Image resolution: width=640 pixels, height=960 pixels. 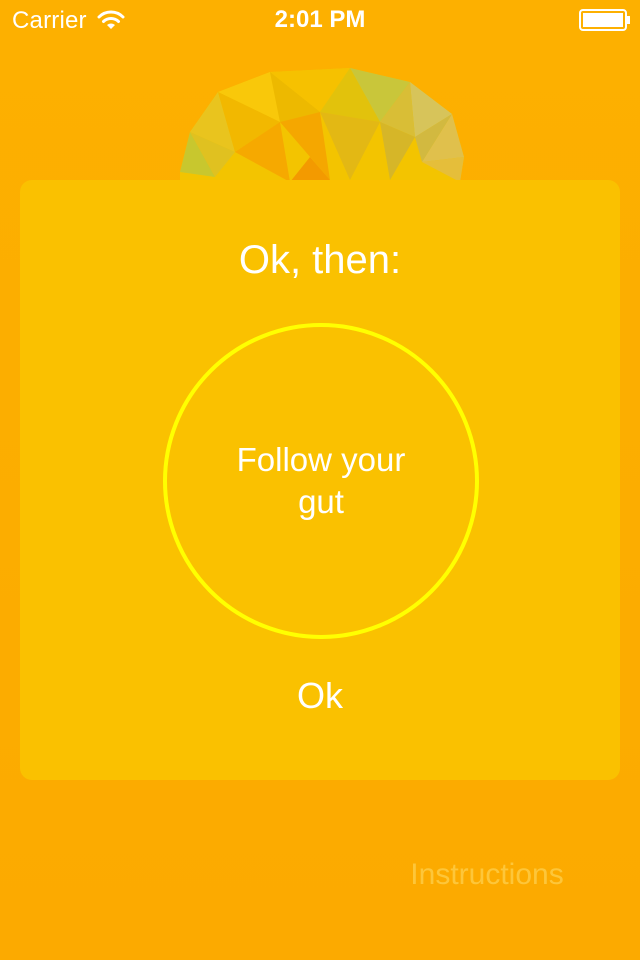 I want to click on ok-button: Ok, so click(x=320, y=696).